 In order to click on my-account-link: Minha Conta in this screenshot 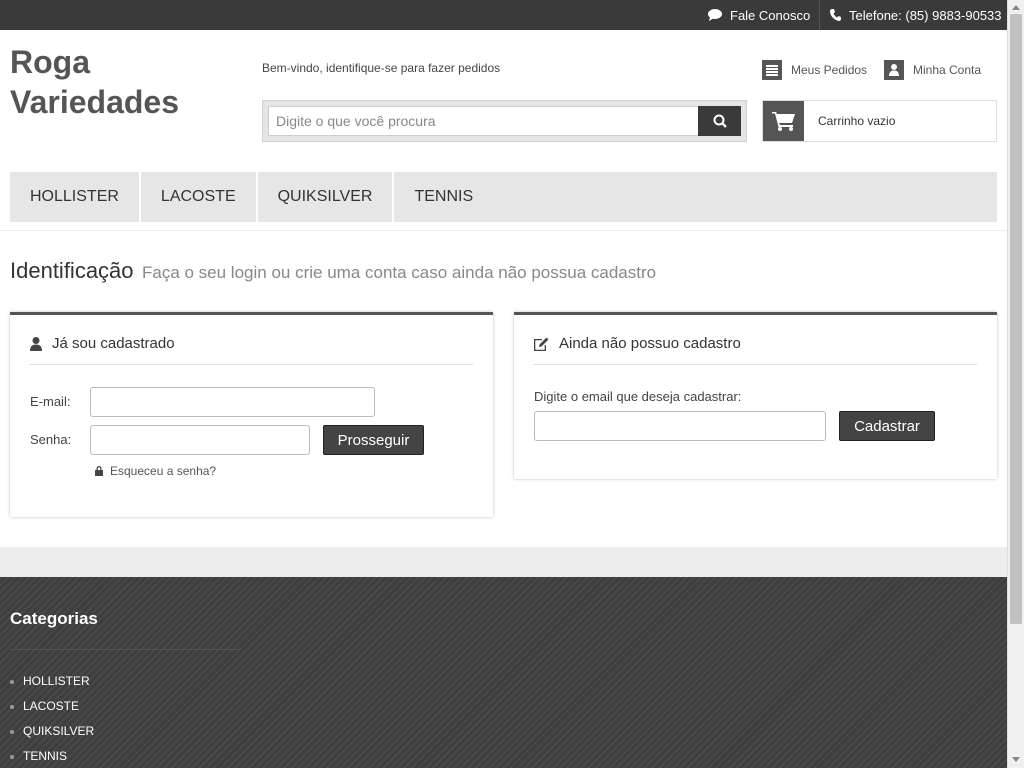, I will do `click(932, 70)`.